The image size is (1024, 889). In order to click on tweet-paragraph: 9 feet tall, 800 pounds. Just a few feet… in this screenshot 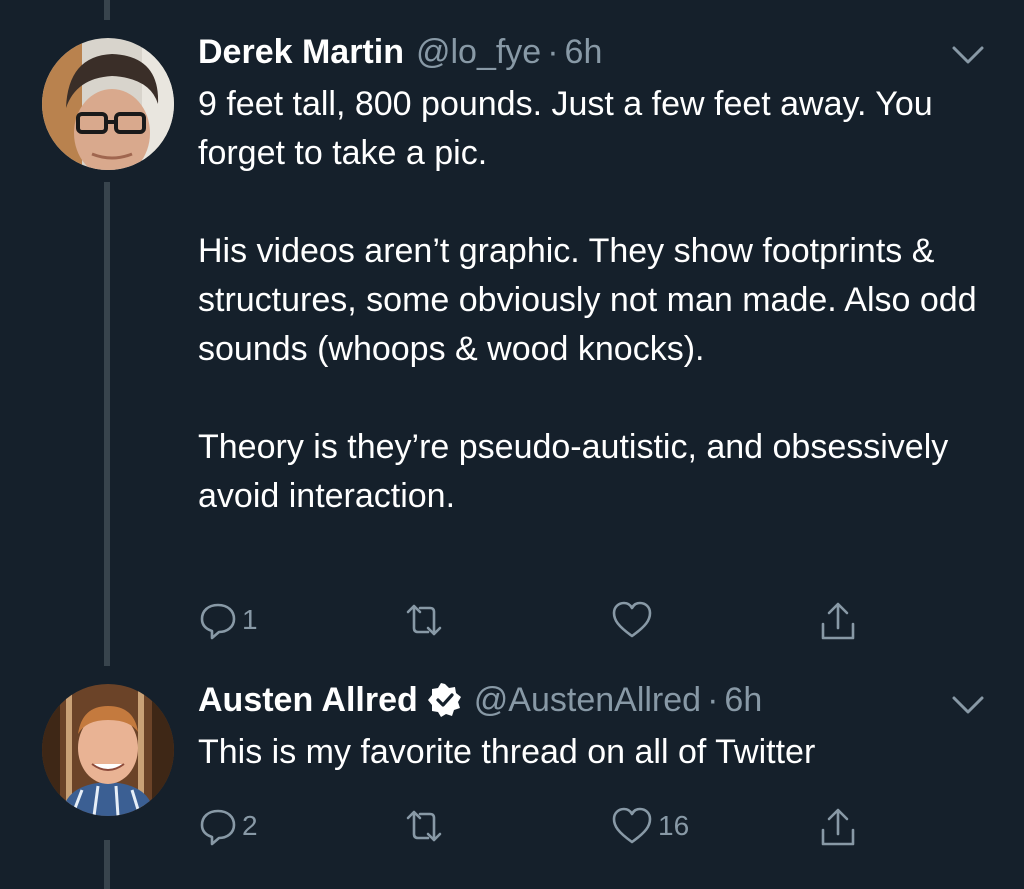, I will do `click(565, 128)`.